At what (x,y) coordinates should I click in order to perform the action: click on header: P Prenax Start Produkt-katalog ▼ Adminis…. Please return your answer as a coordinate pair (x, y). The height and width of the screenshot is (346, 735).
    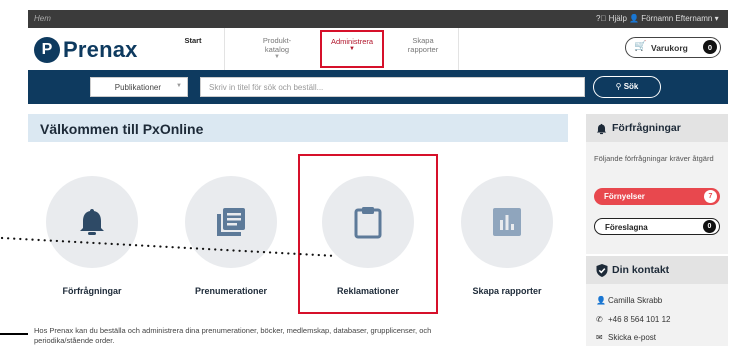
    Looking at the image, I should click on (378, 49).